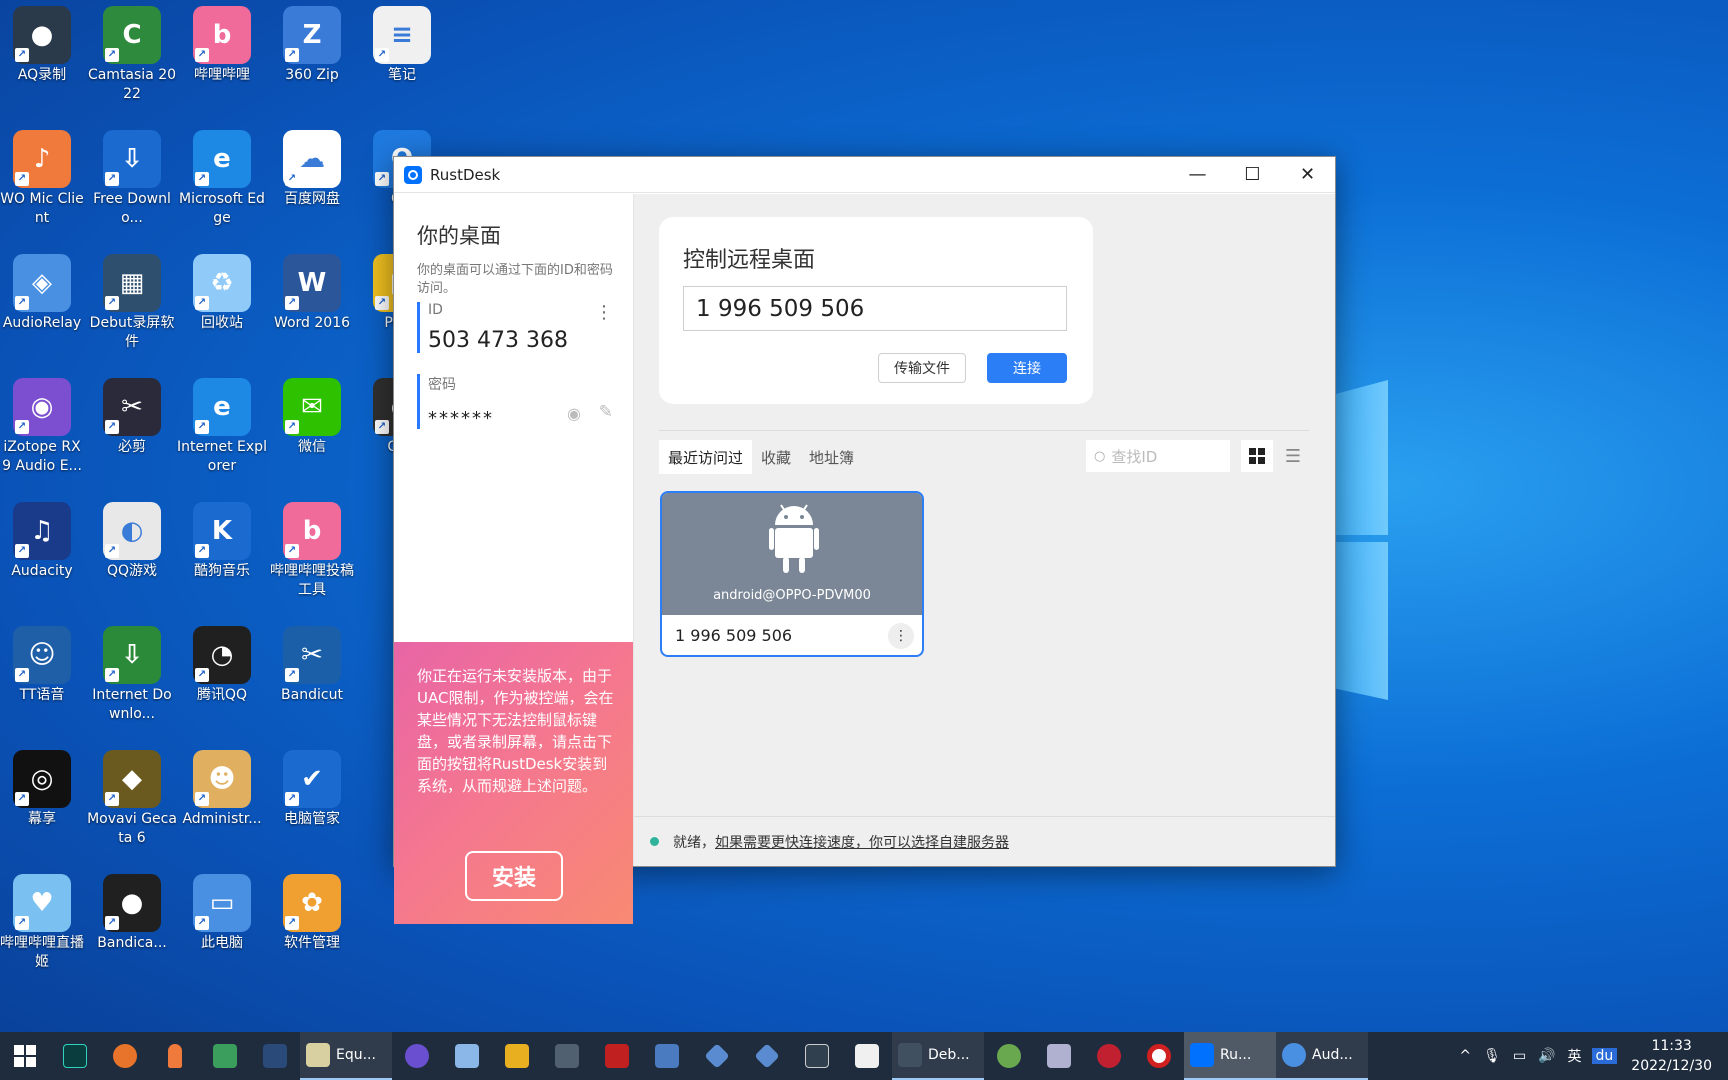 The width and height of the screenshot is (1728, 1080). I want to click on taskbar-app14-icon, so click(1109, 1056).